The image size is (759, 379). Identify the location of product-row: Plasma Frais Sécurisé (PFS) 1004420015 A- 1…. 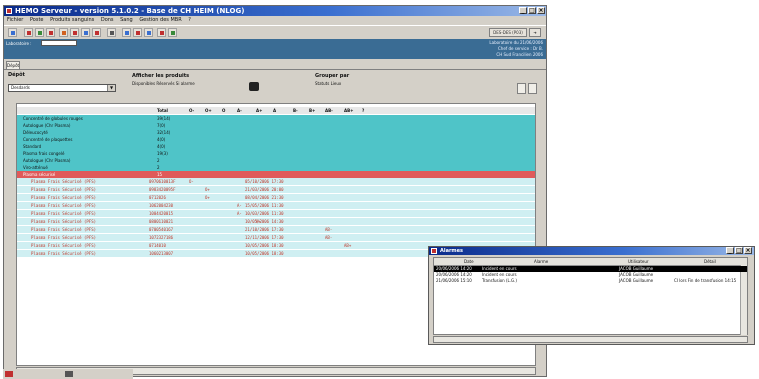
(276, 213).